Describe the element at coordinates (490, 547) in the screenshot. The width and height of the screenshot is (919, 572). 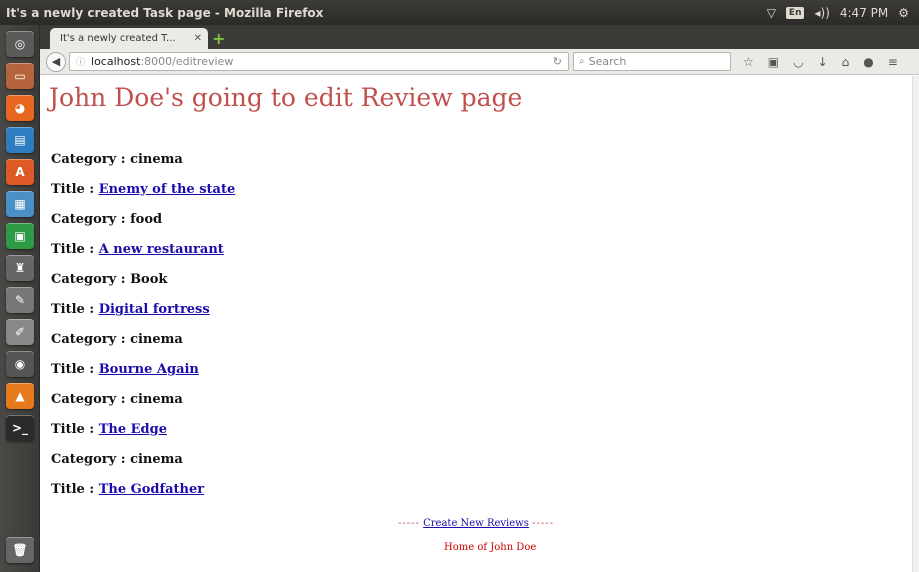
I see `home-of-john-doe-text: Home of John Doe` at that location.